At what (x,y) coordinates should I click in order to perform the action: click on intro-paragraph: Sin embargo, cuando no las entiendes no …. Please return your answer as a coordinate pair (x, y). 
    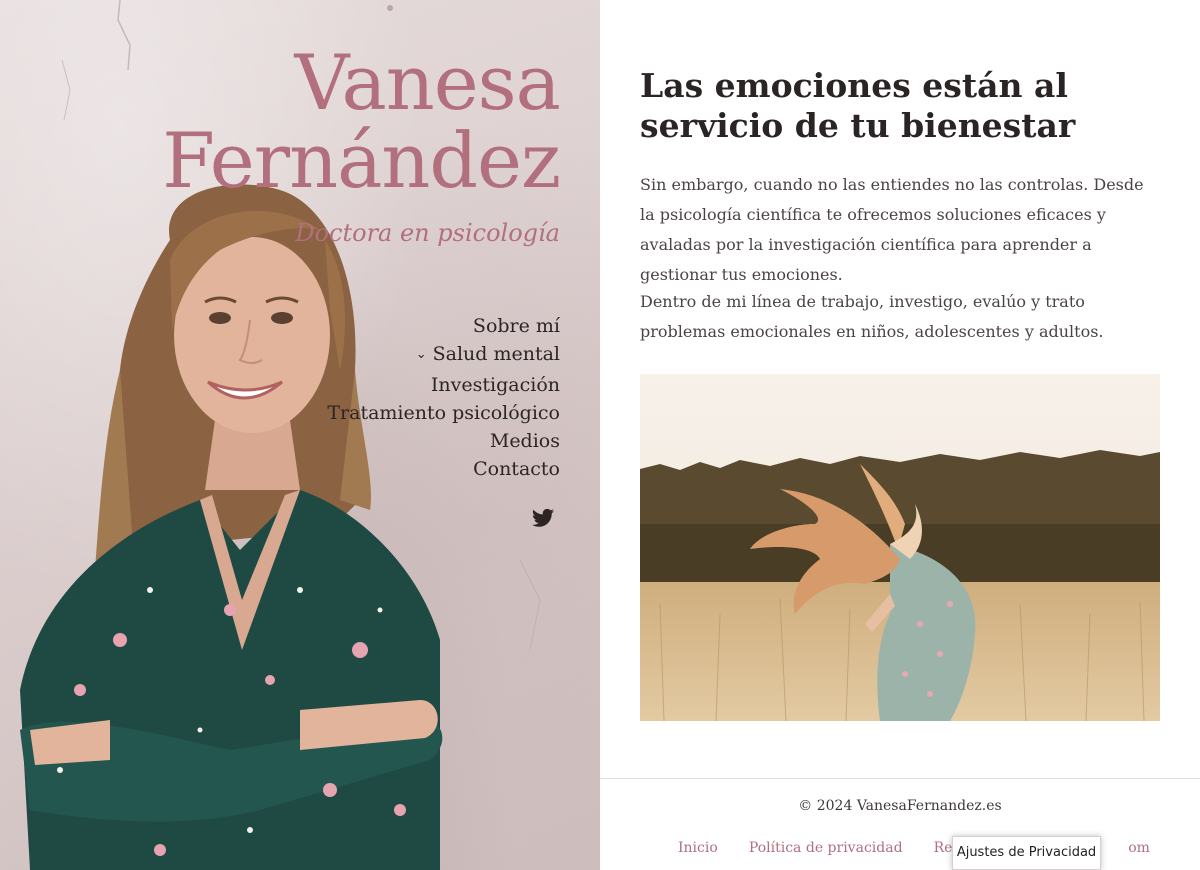
    Looking at the image, I should click on (892, 229).